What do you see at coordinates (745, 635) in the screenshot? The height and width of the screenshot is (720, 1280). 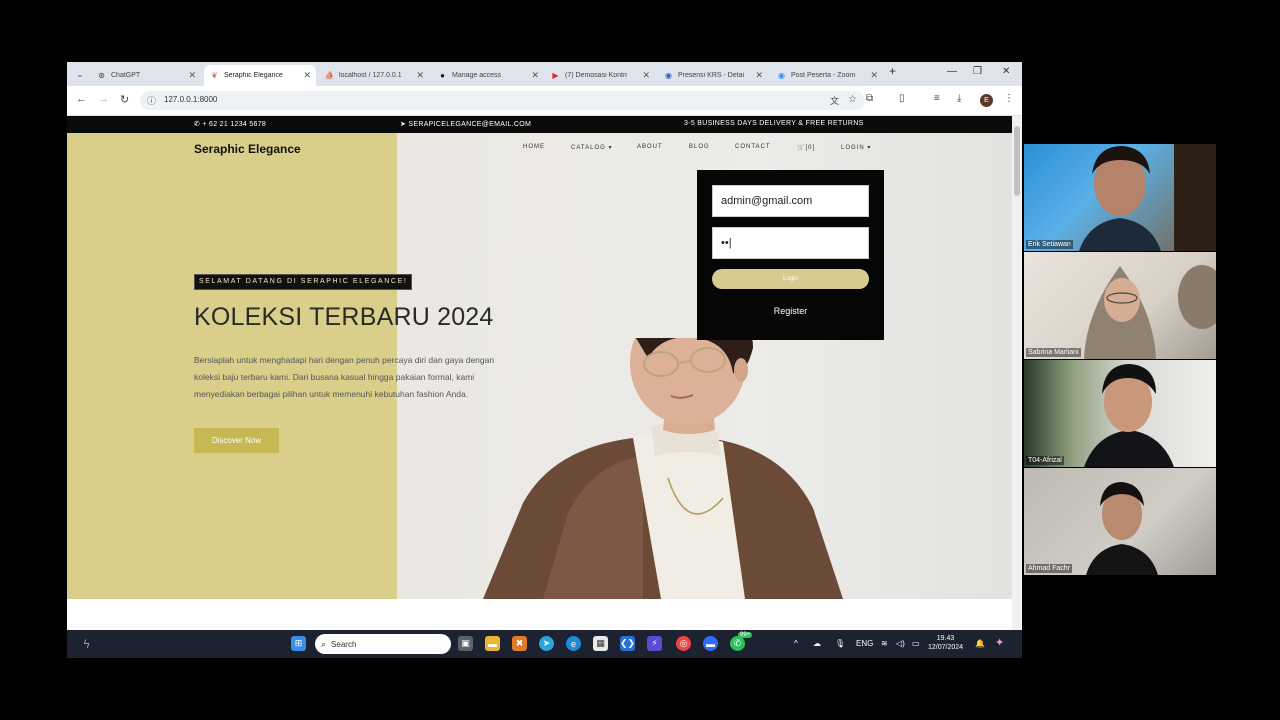 I see `whatsapp-badge: 99+` at bounding box center [745, 635].